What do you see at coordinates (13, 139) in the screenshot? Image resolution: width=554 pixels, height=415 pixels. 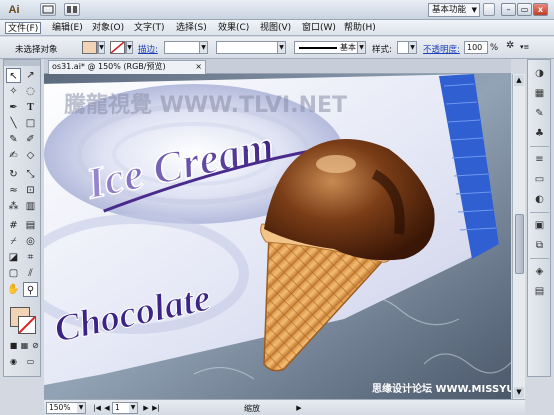 I see `paintbrush-tool-icon: ✎` at bounding box center [13, 139].